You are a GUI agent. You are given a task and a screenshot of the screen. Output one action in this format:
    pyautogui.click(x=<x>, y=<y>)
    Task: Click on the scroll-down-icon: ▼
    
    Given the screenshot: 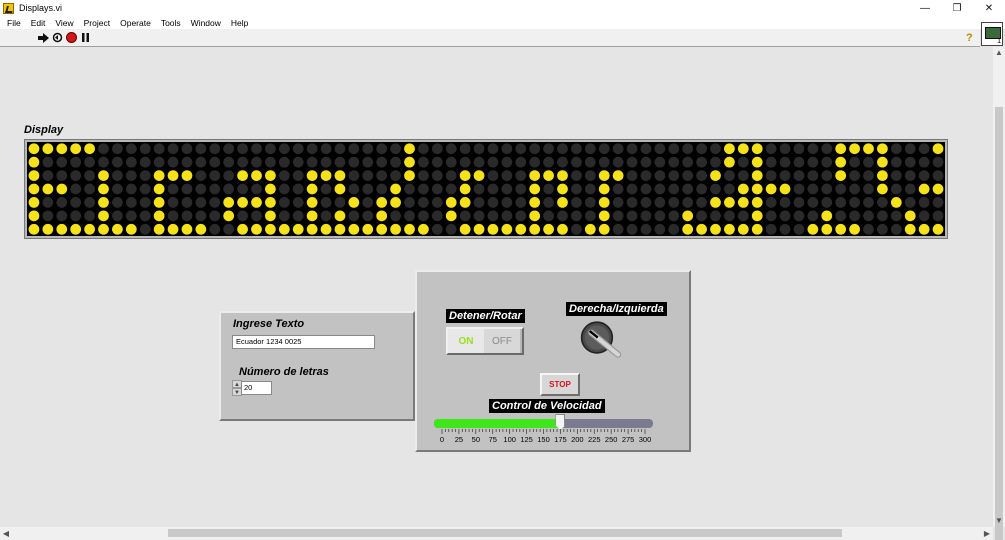 What is the action you would take?
    pyautogui.click(x=999, y=521)
    